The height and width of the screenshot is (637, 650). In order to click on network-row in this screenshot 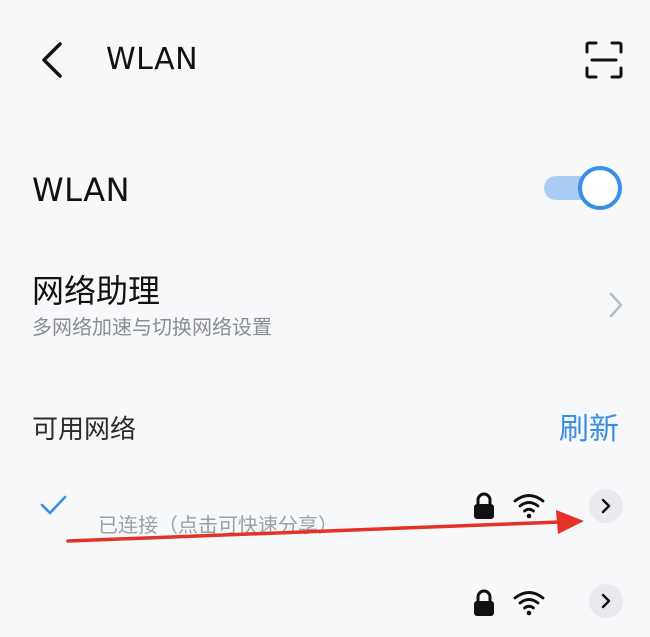, I will do `click(325, 602)`.